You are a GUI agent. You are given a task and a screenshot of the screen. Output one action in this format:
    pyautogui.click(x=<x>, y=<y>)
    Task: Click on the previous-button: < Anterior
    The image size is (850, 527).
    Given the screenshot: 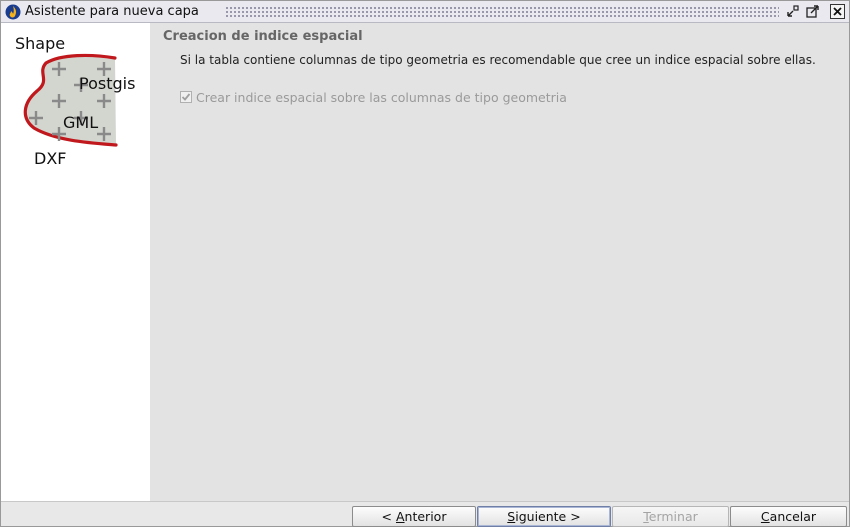 What is the action you would take?
    pyautogui.click(x=414, y=516)
    